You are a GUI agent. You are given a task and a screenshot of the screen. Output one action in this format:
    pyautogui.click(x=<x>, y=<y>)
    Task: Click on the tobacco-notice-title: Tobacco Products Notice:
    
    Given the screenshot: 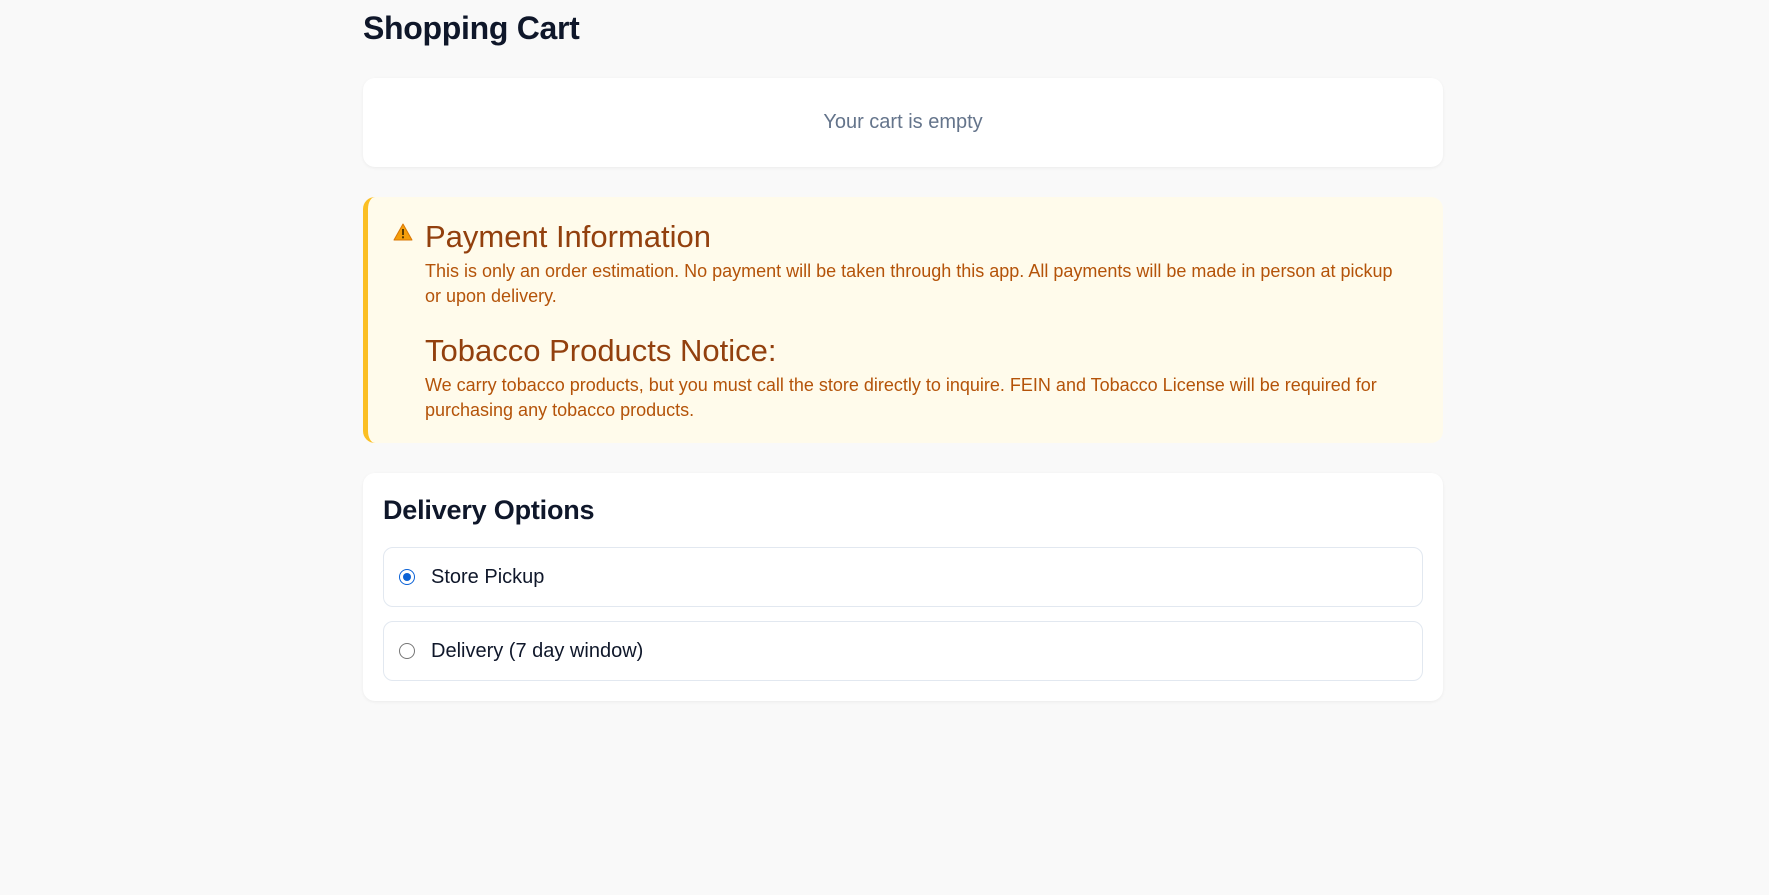 What is the action you would take?
    pyautogui.click(x=601, y=350)
    